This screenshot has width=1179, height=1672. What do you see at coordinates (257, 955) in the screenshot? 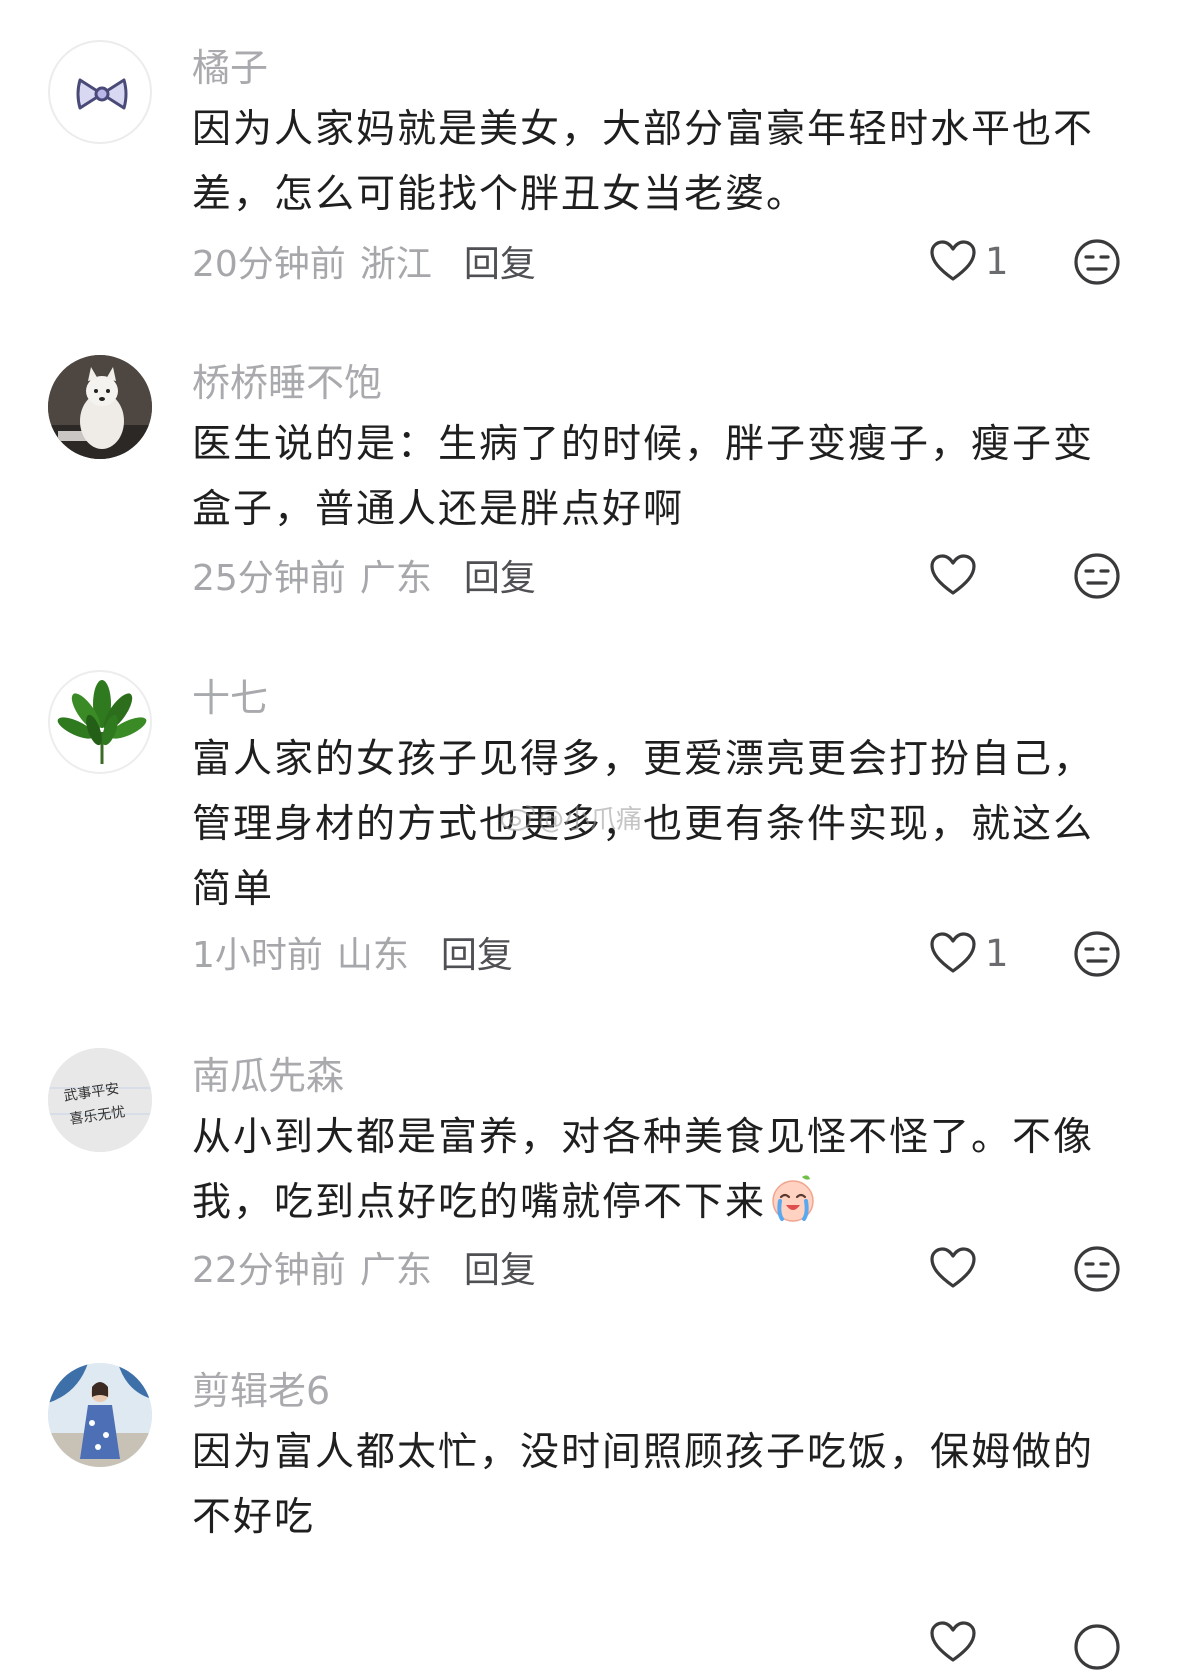
I see `comment-time: 1小时前` at bounding box center [257, 955].